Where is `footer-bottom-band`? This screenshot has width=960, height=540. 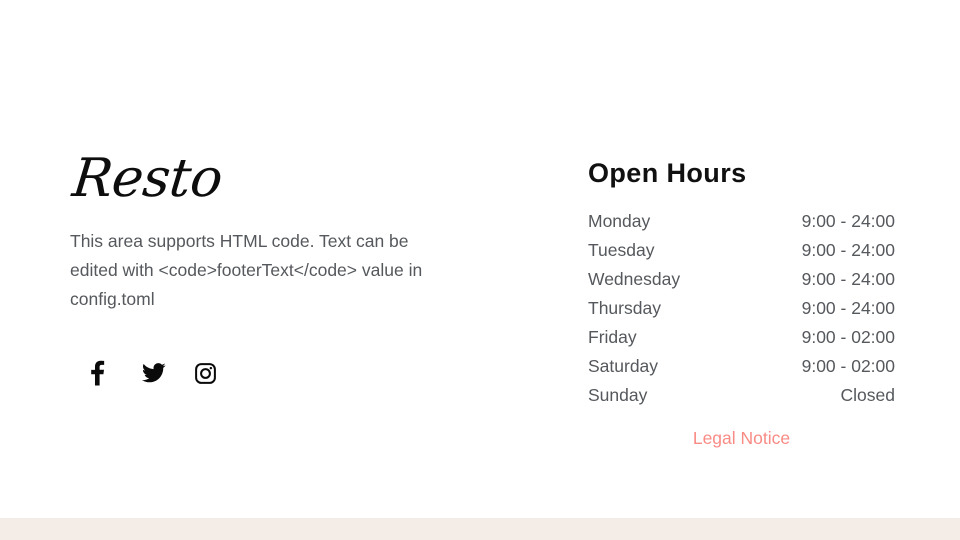 footer-bottom-band is located at coordinates (480, 529).